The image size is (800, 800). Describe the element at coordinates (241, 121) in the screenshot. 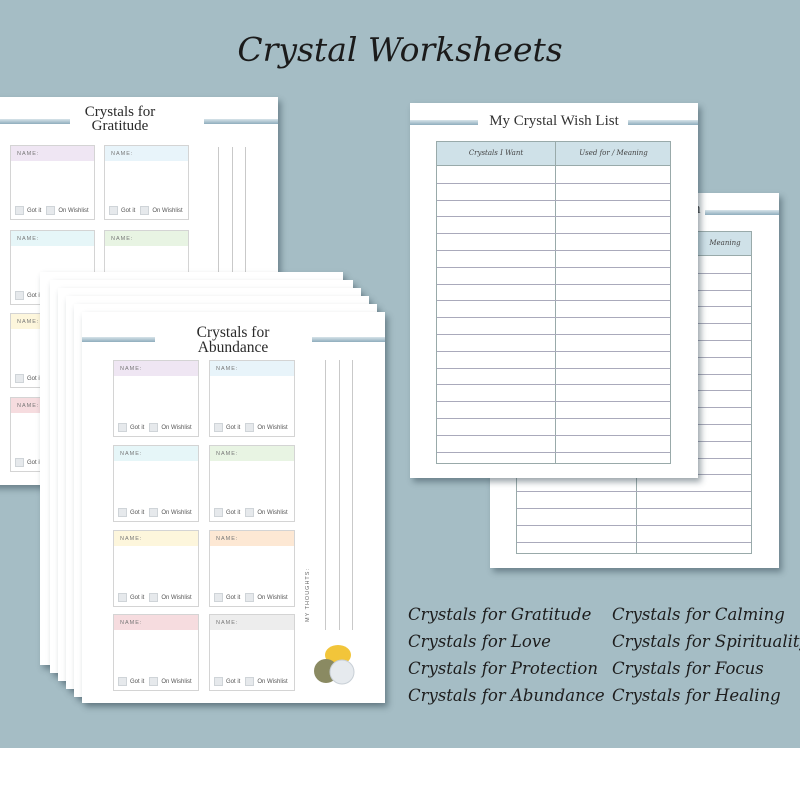

I see `title-bar-right` at that location.